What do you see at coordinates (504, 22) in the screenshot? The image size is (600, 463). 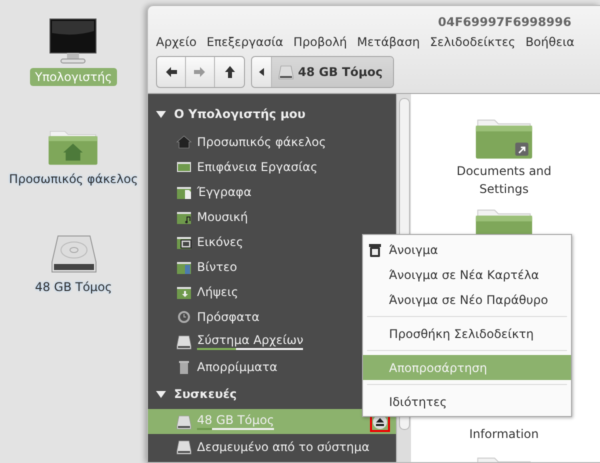 I see `window-title: 04F69997F6998996` at bounding box center [504, 22].